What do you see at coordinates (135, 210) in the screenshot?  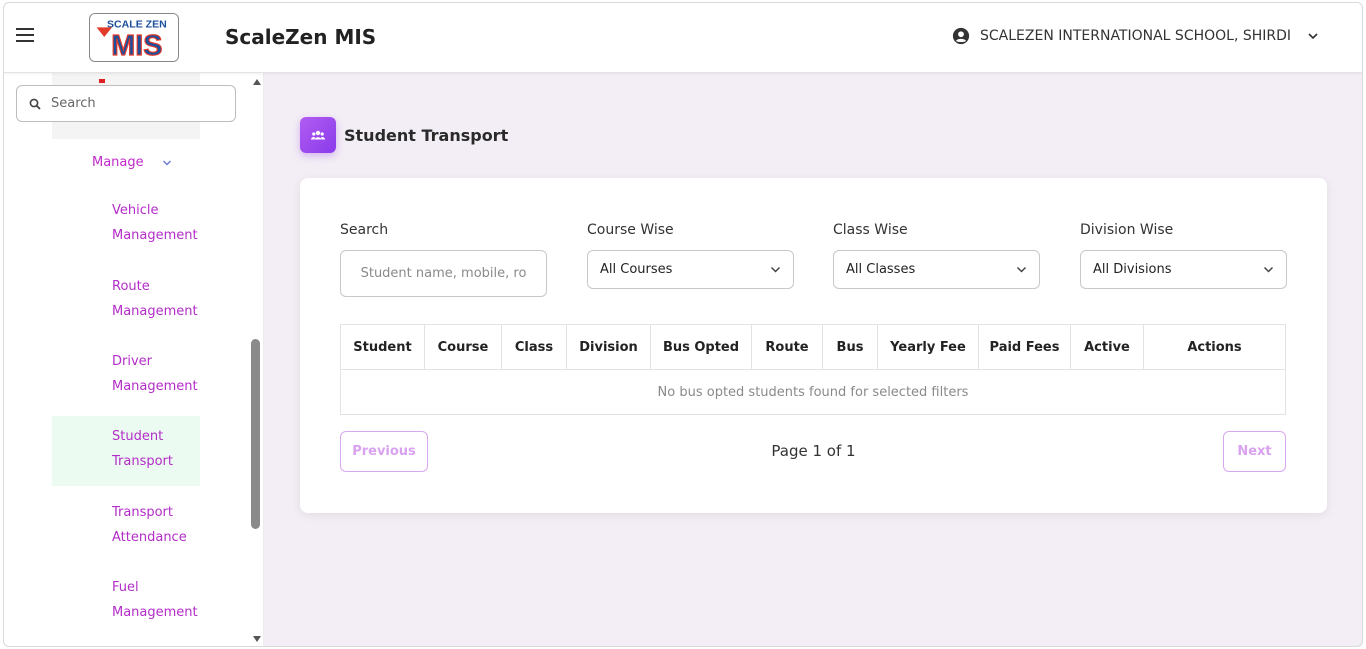 I see `sidebar-item-label: Vehicle` at bounding box center [135, 210].